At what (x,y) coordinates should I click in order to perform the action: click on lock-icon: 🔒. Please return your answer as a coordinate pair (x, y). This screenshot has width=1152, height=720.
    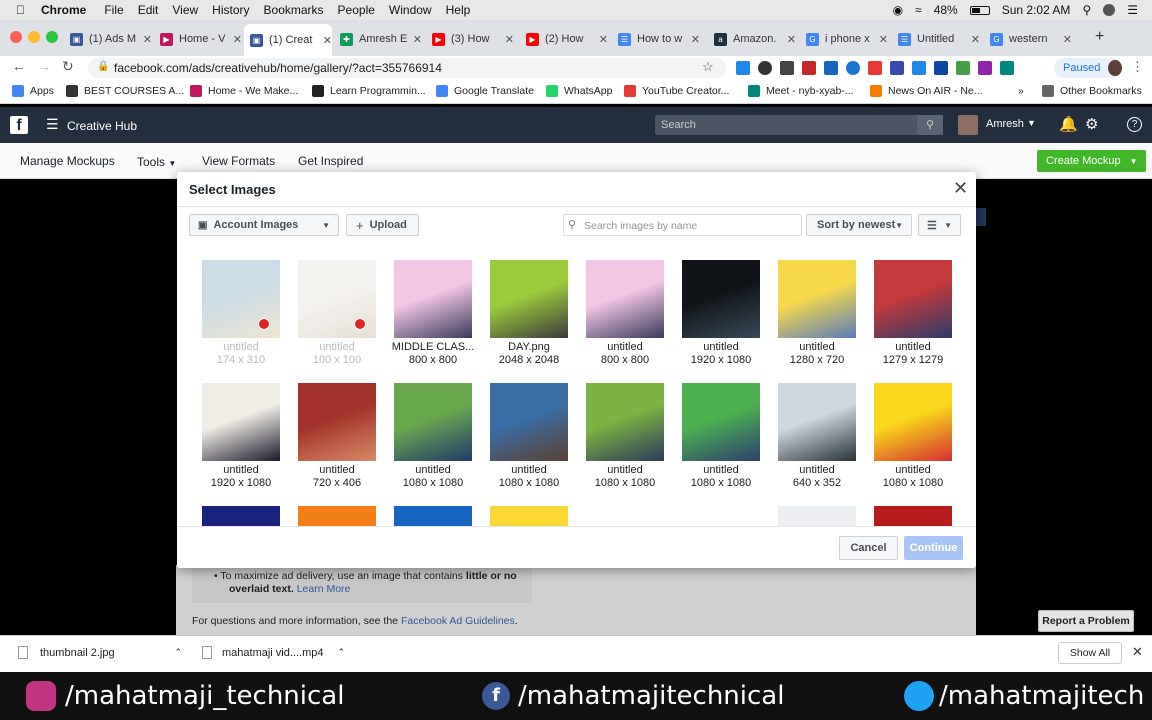
    Looking at the image, I should click on (103, 66).